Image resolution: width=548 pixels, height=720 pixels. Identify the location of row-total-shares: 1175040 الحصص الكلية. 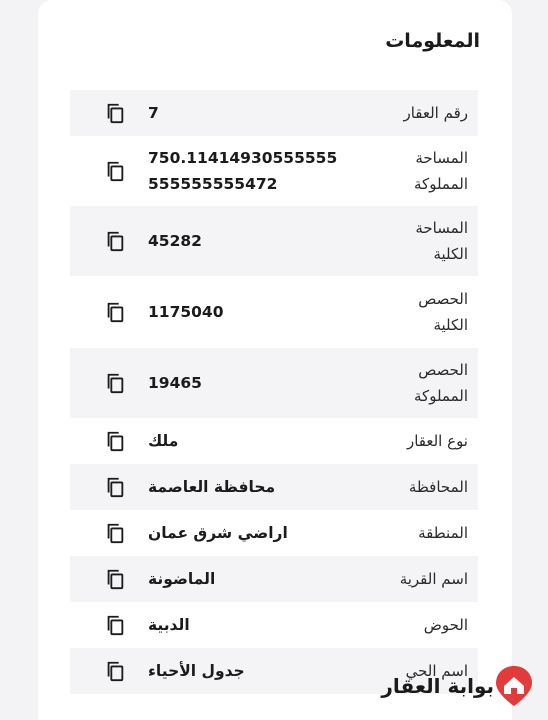
(274, 312).